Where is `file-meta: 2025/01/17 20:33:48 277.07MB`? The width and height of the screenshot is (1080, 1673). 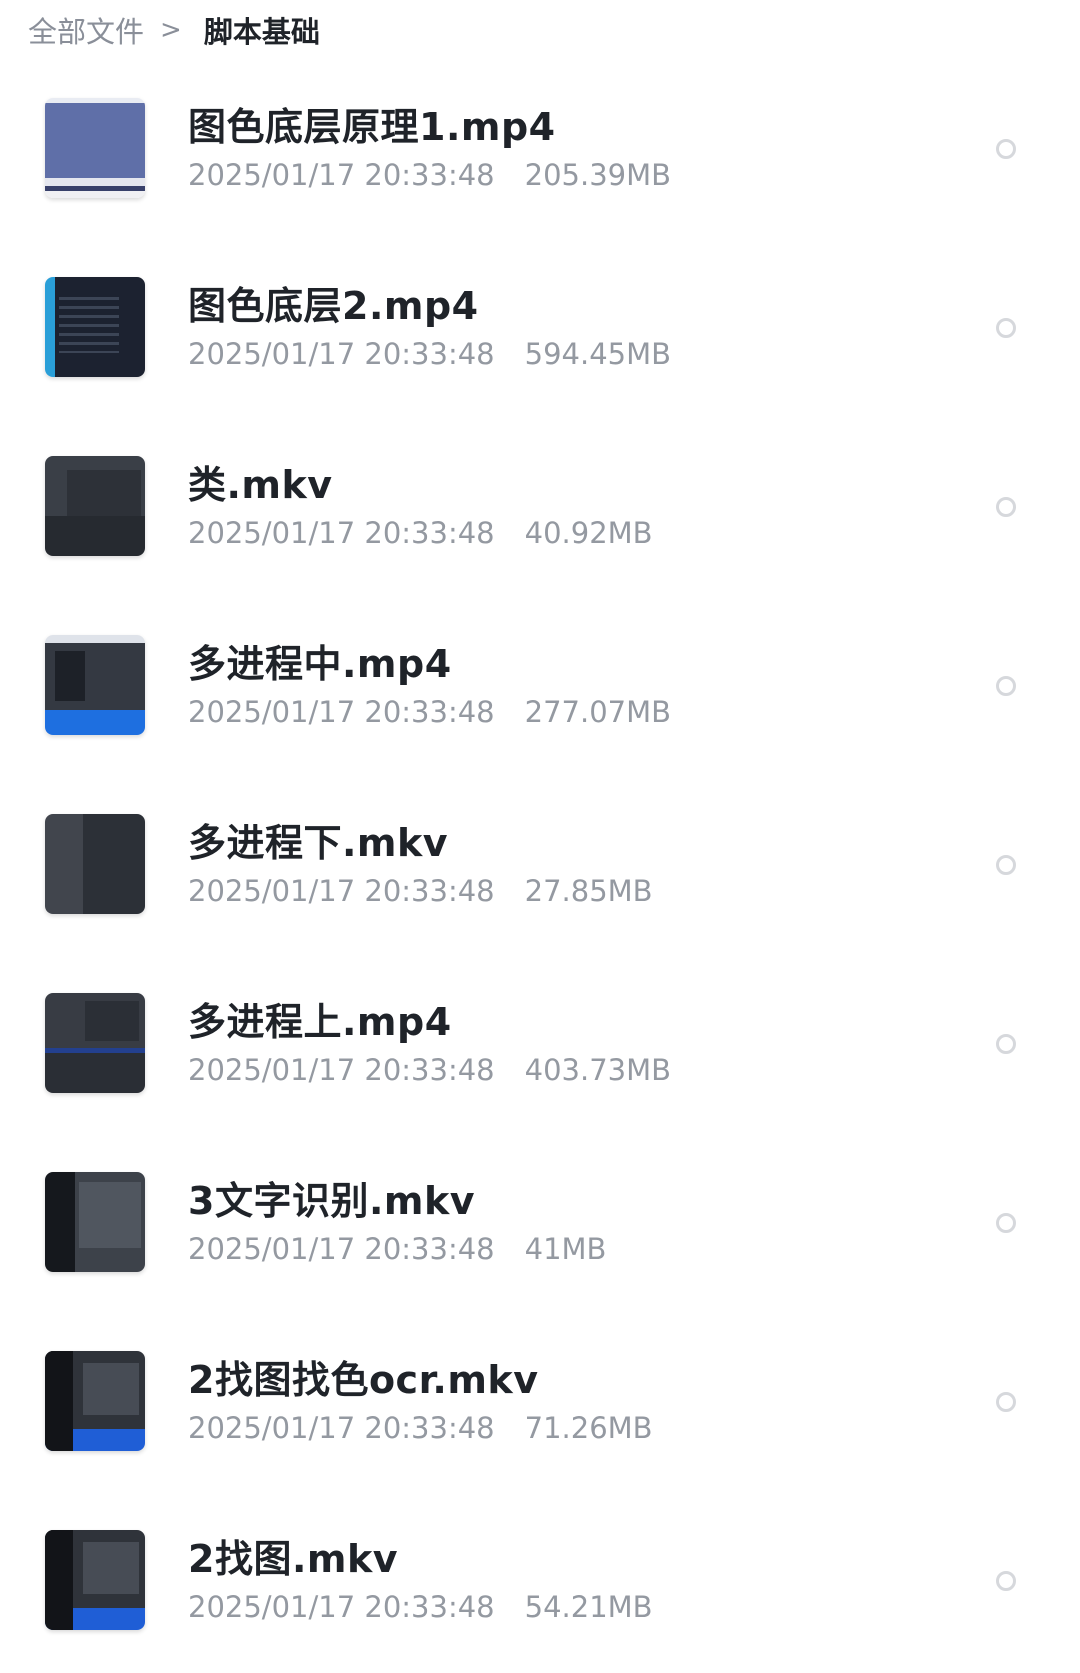
file-meta: 2025/01/17 20:33:48 277.07MB is located at coordinates (429, 712).